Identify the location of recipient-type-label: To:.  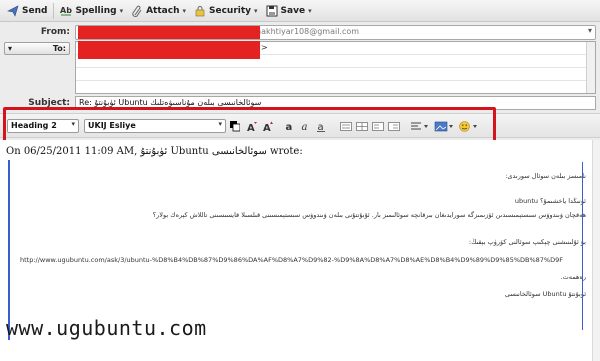
(59, 48).